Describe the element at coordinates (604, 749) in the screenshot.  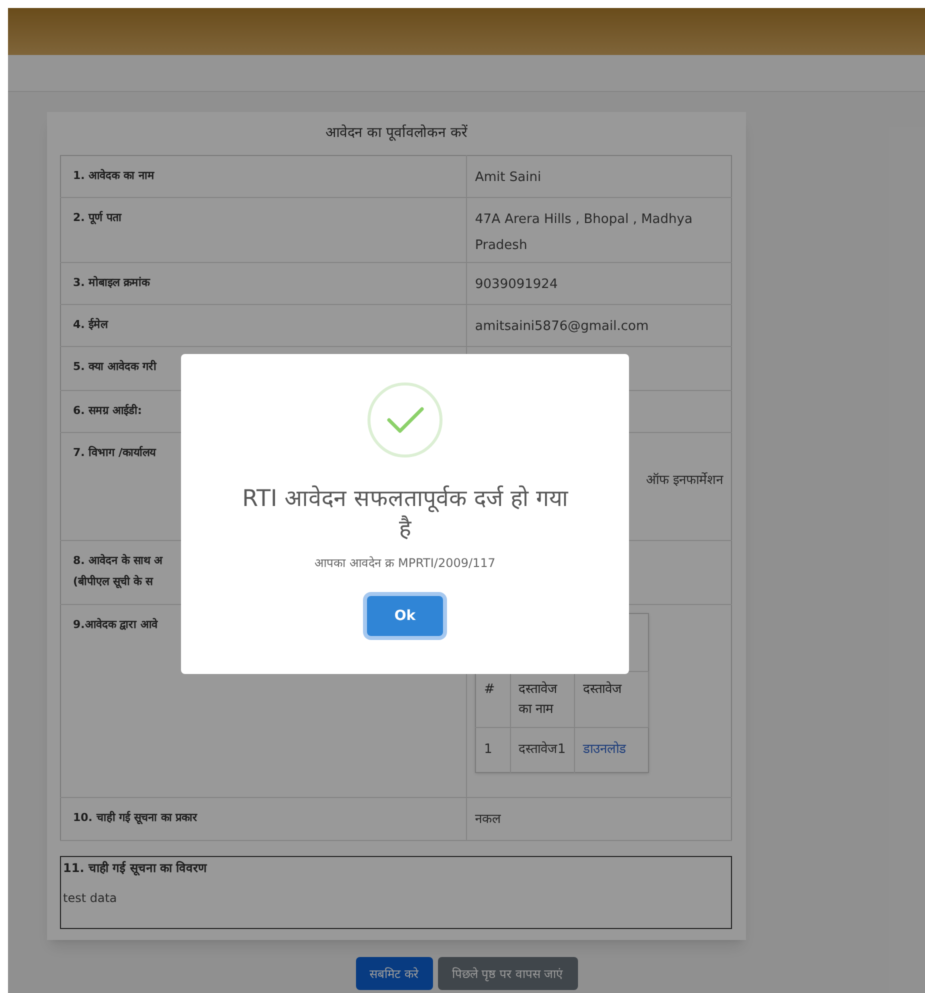
I see `download-link: डाउनलोड` at that location.